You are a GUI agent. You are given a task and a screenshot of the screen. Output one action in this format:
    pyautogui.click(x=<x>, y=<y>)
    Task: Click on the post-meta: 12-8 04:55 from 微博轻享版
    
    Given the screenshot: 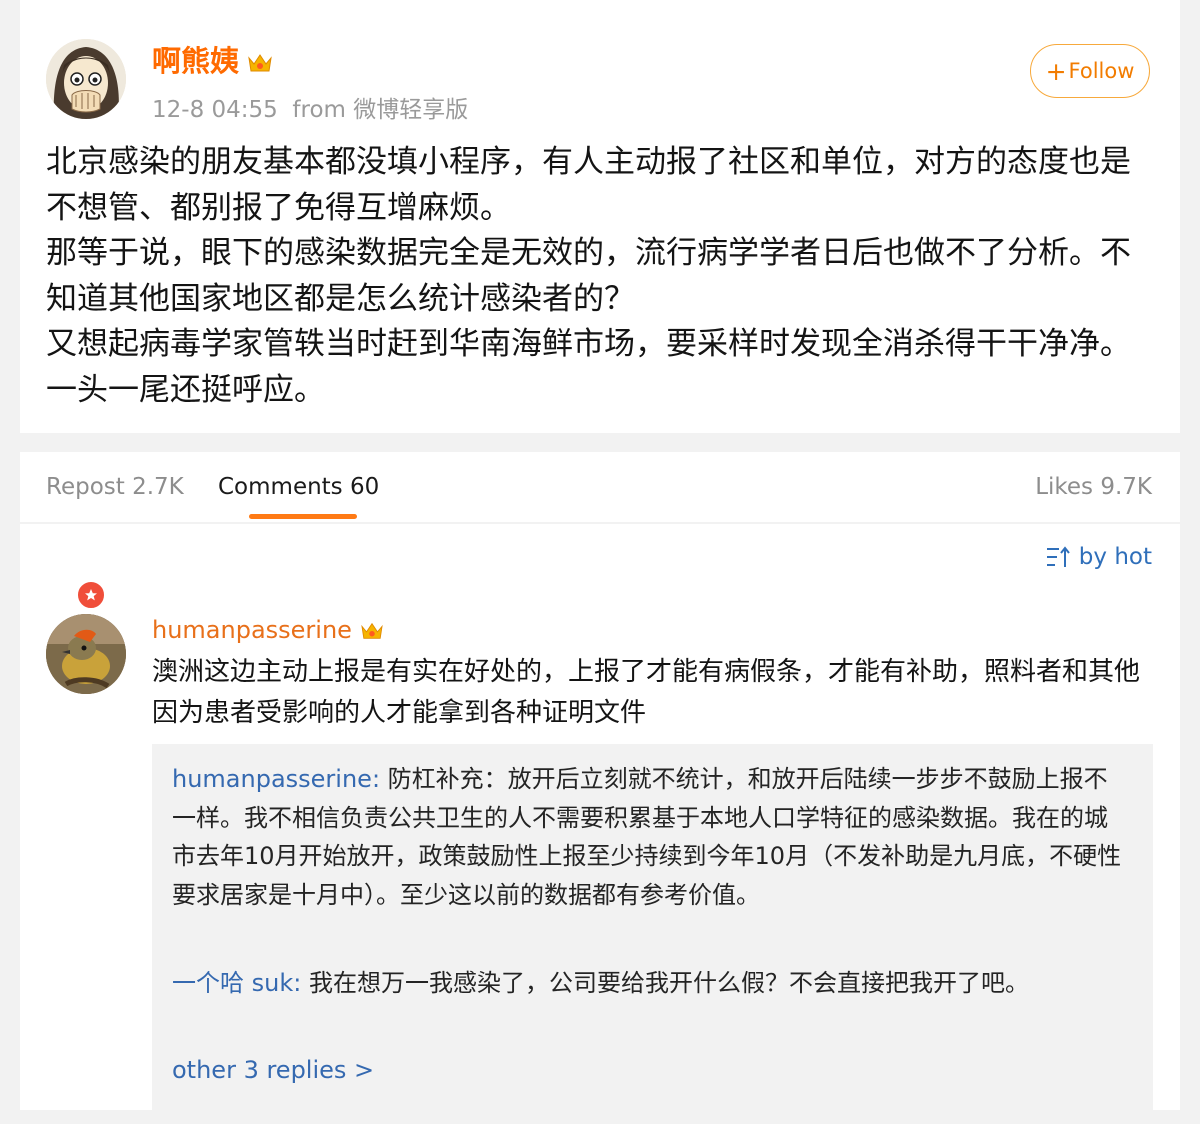 What is the action you would take?
    pyautogui.click(x=310, y=107)
    